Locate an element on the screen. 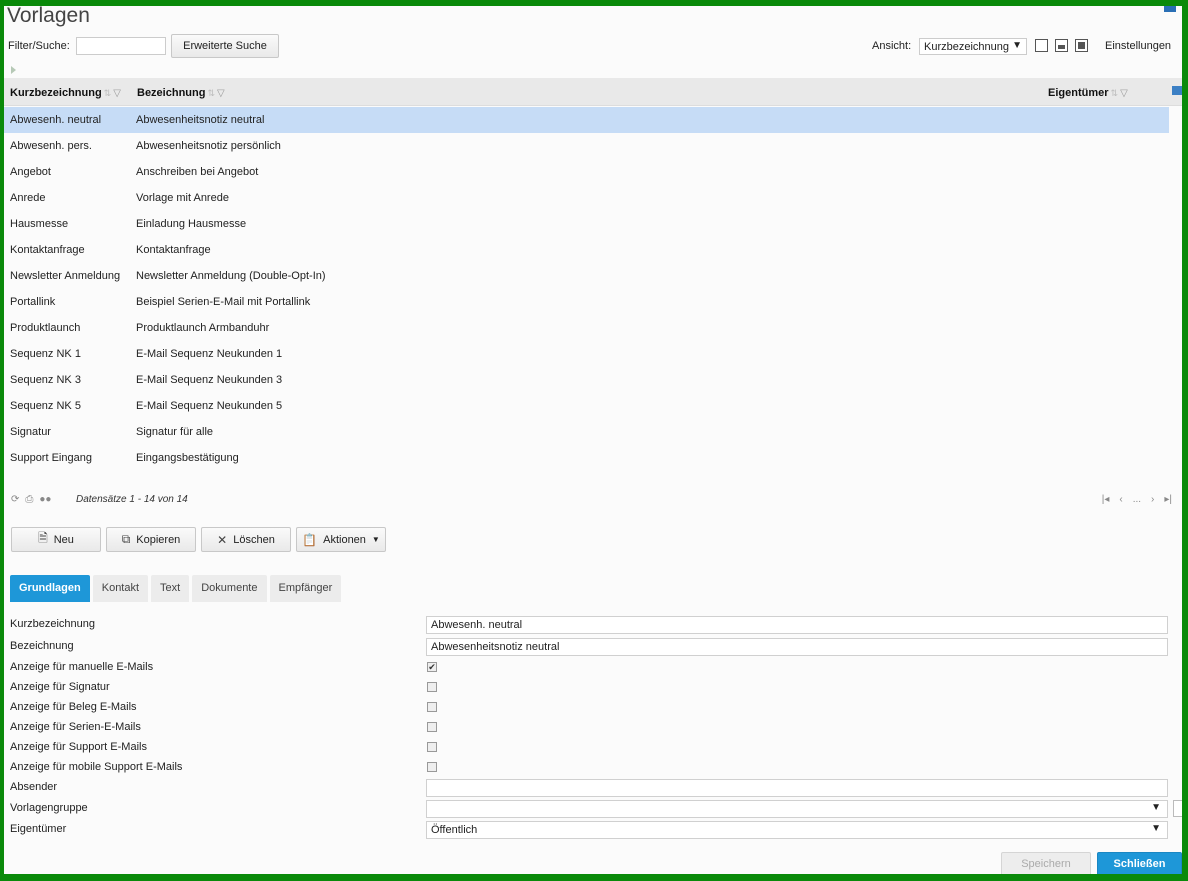 This screenshot has height=881, width=1188. table-row: Sequenz NK 3 E-Mail Sequenz Neukunden 3 is located at coordinates (586, 380).